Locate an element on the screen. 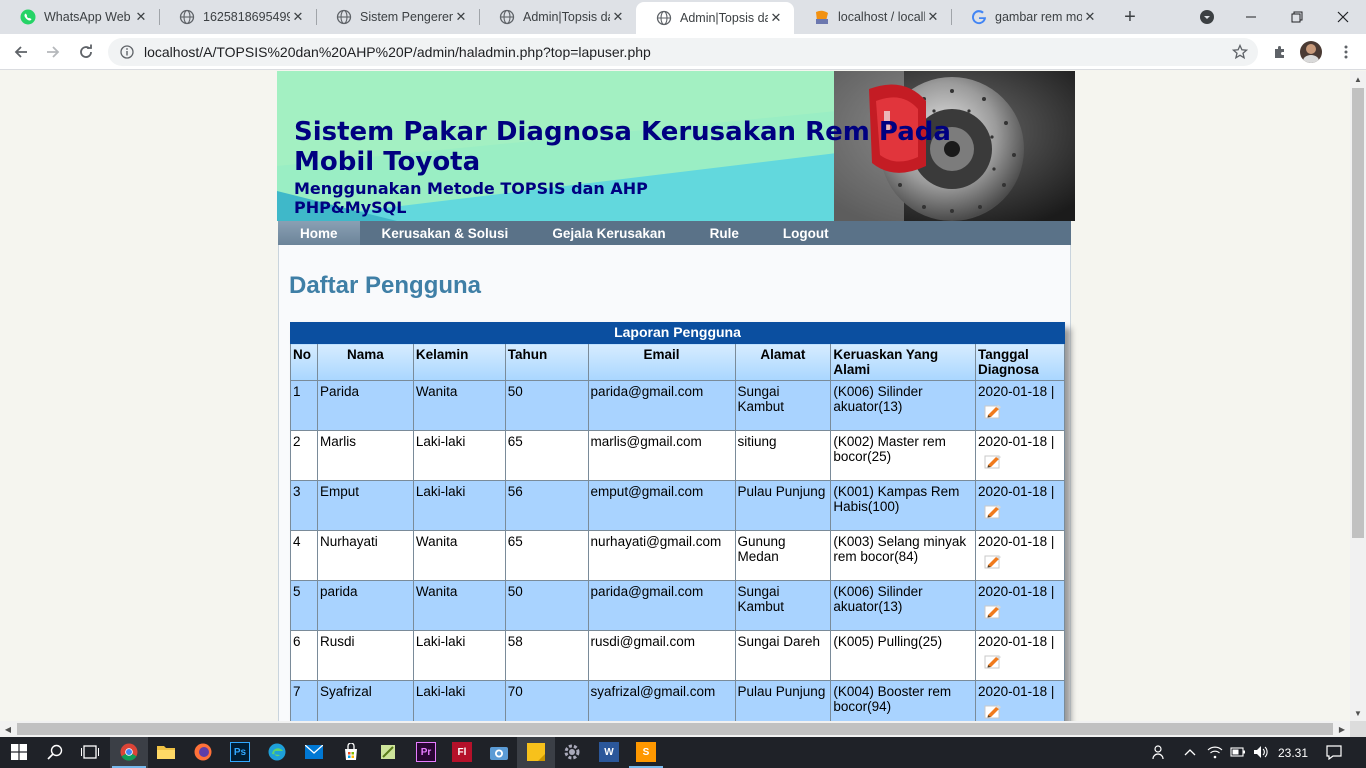 The width and height of the screenshot is (1366, 768). menu-item-kerusakan-solusi: Kerusakan & Solusi is located at coordinates (445, 233).